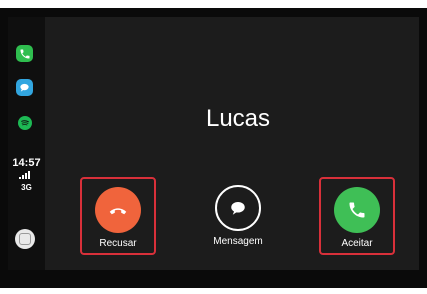 Image resolution: width=427 pixels, height=294 pixels. Describe the element at coordinates (357, 243) in the screenshot. I see `accept-label: Aceitar` at that location.